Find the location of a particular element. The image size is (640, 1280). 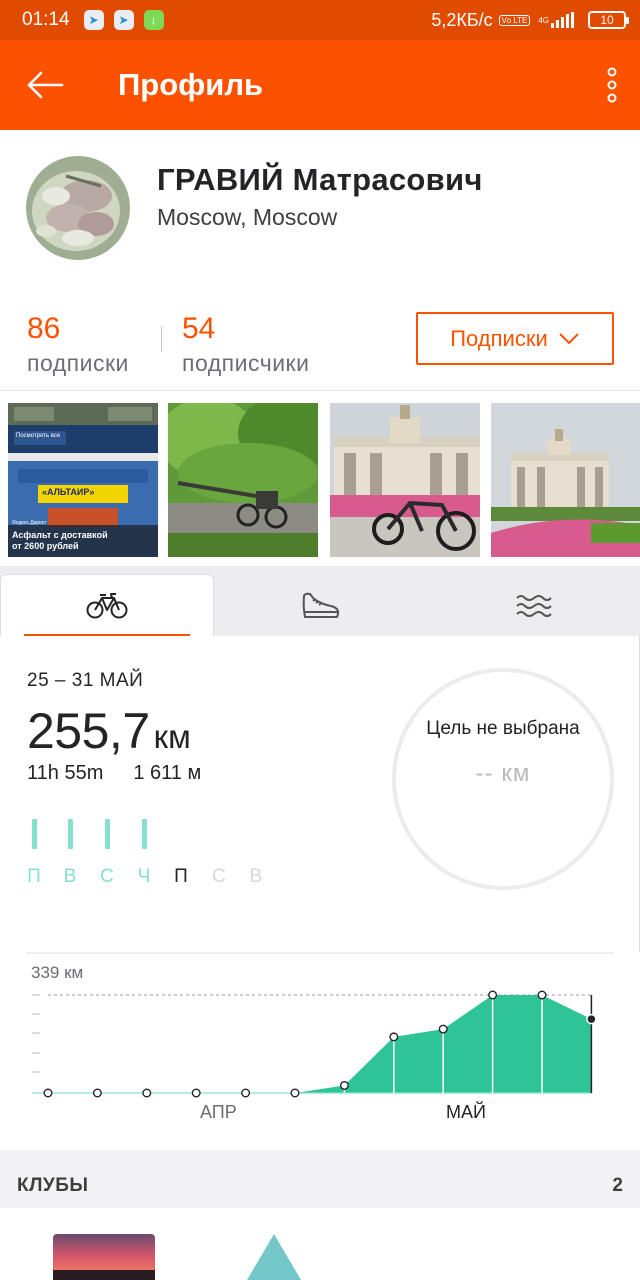

following-label: подписки is located at coordinates (78, 363).